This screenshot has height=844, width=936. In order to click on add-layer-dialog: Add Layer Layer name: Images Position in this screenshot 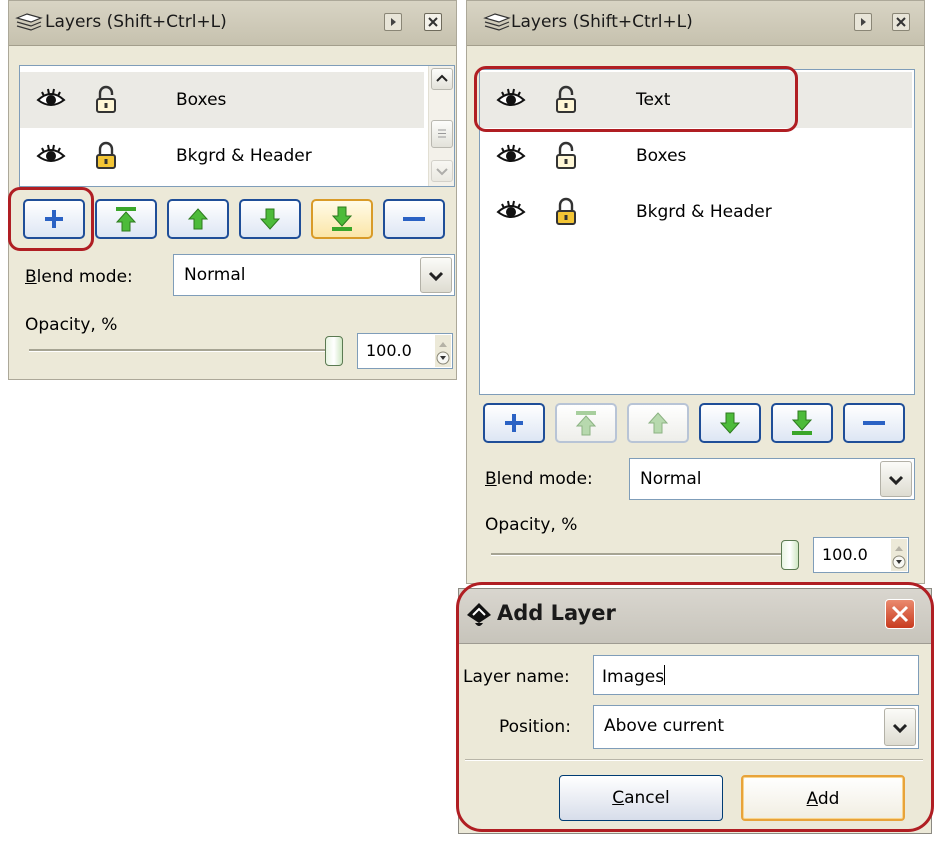, I will do `click(695, 711)`.